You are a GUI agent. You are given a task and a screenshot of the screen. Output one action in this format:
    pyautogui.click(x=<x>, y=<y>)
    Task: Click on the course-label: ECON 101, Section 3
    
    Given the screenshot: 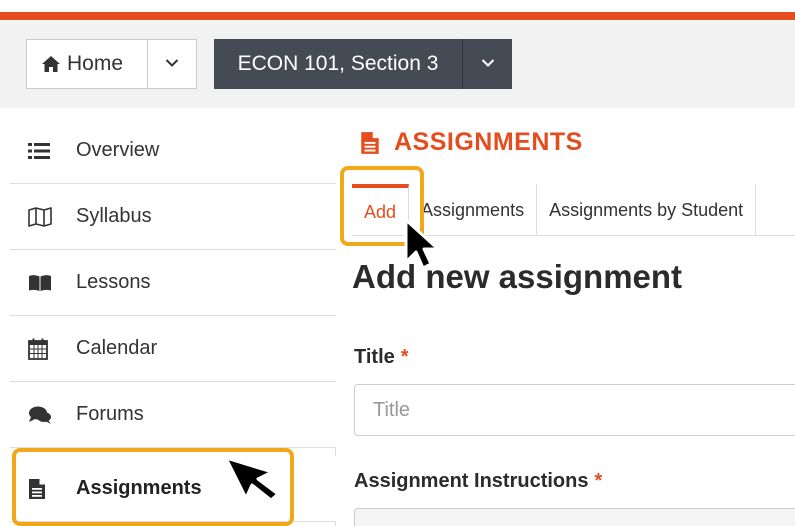 What is the action you would take?
    pyautogui.click(x=338, y=63)
    